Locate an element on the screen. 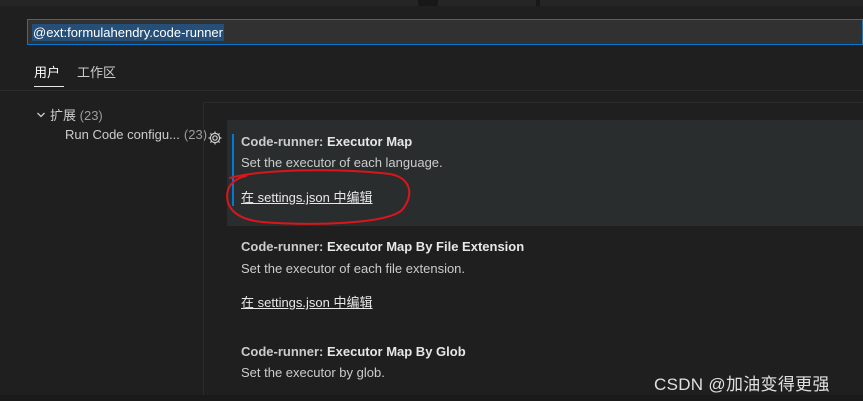 This screenshot has width=863, height=401. setting-name: Executor Map By Glob is located at coordinates (396, 351).